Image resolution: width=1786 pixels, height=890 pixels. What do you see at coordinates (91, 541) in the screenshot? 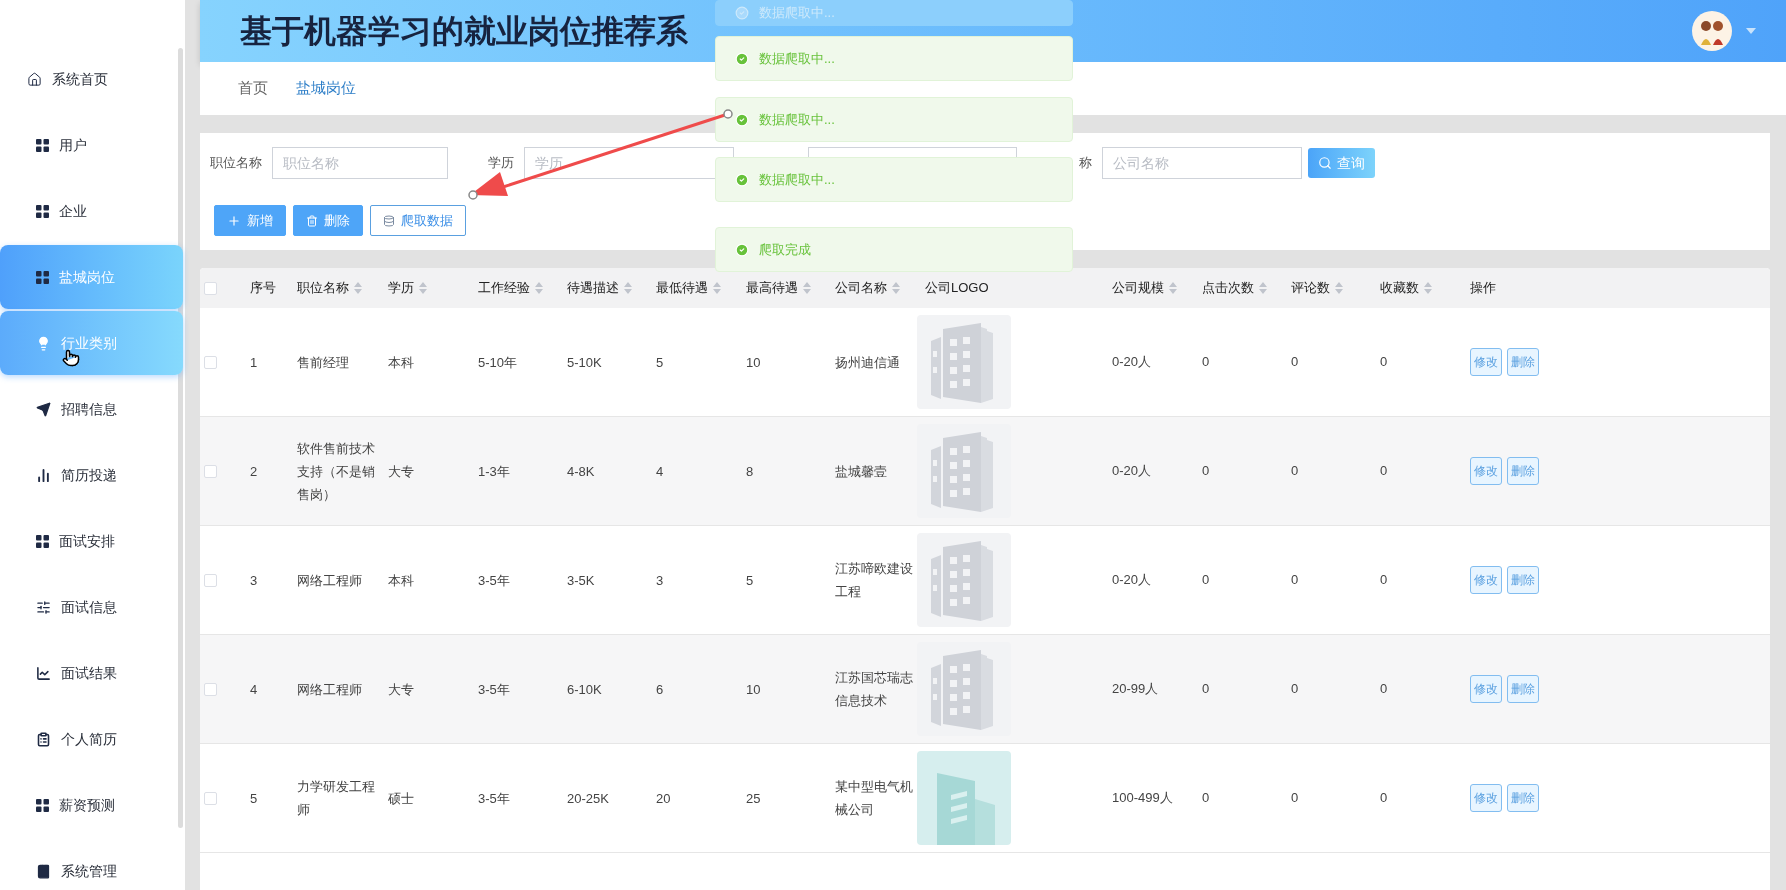
I see `sidebar-item: 面试安排` at bounding box center [91, 541].